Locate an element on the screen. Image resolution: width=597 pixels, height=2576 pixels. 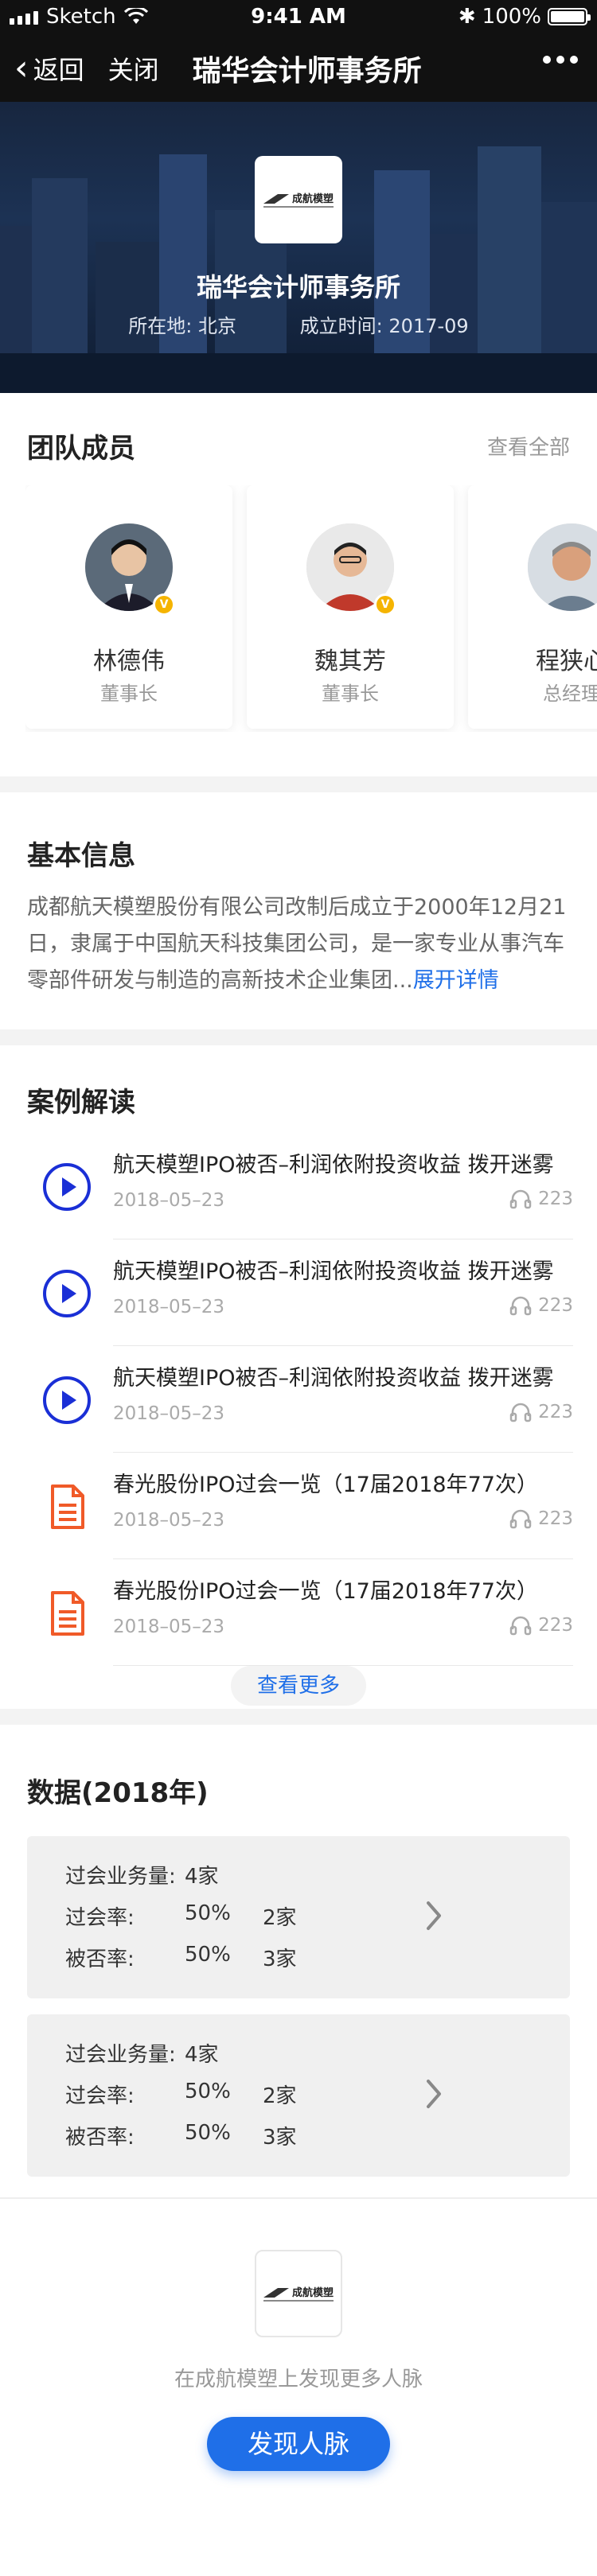
team-header: 团队成员 查看全部 is located at coordinates (299, 446).